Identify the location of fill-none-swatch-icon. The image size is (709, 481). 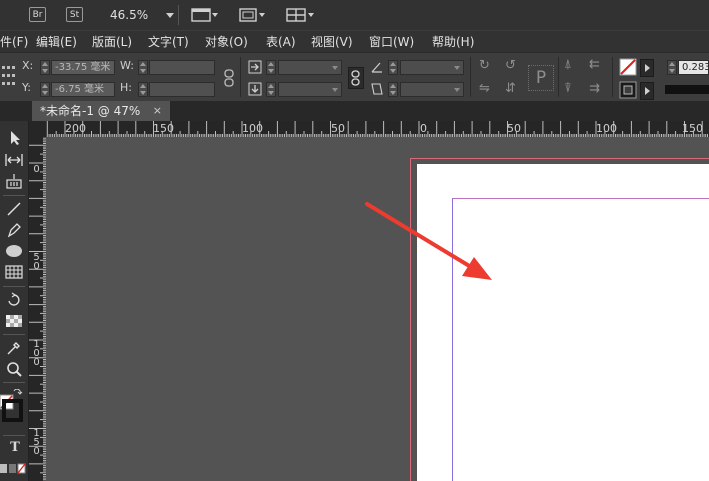
(628, 67).